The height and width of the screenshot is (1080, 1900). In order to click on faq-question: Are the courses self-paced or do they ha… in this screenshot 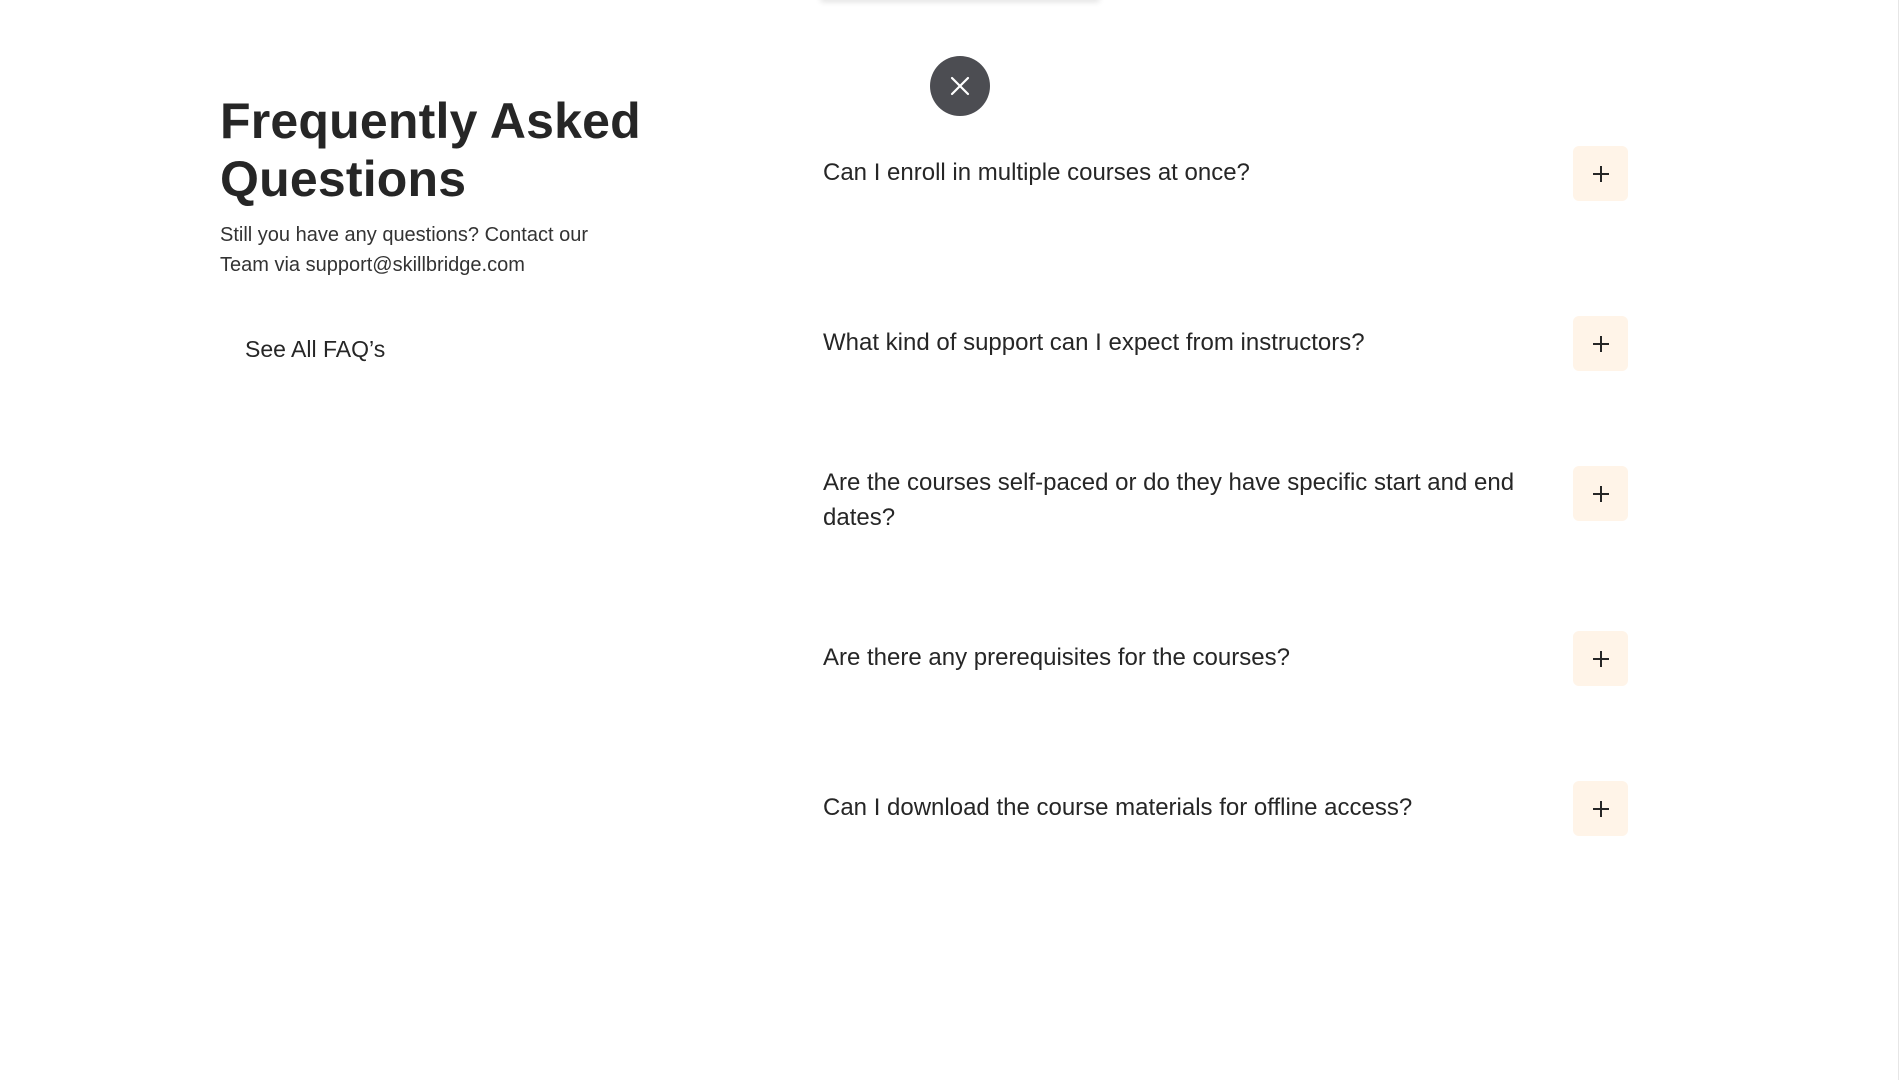, I will do `click(1188, 500)`.